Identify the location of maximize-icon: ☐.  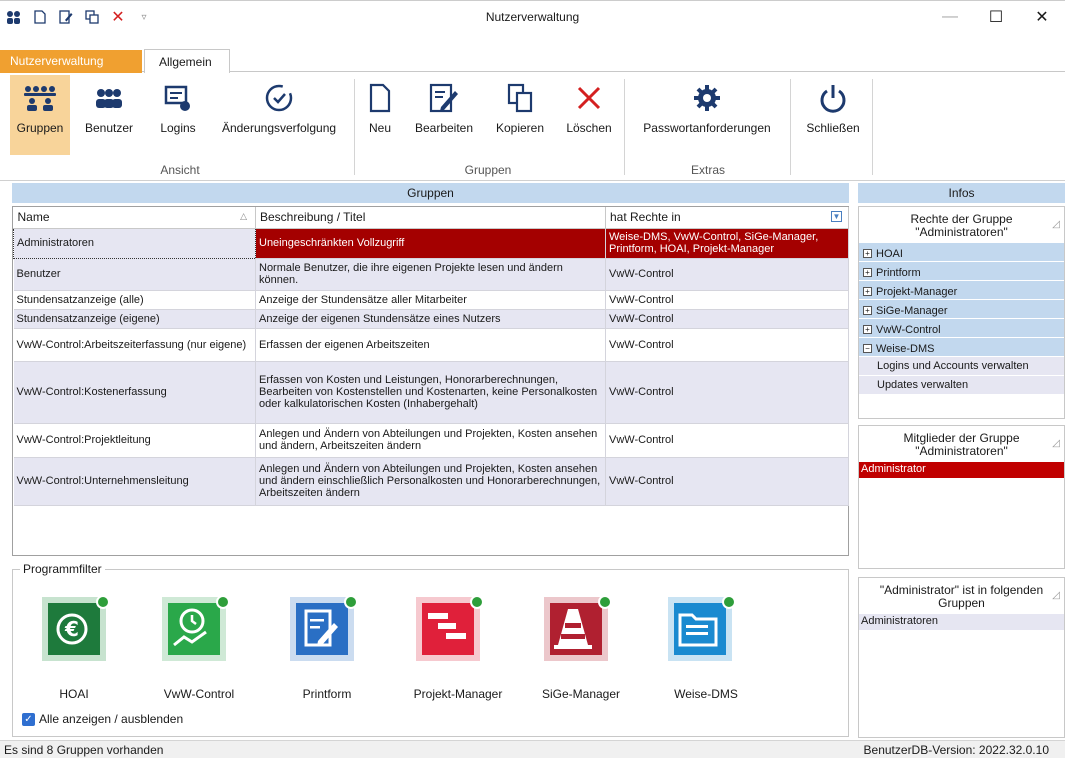
(996, 17).